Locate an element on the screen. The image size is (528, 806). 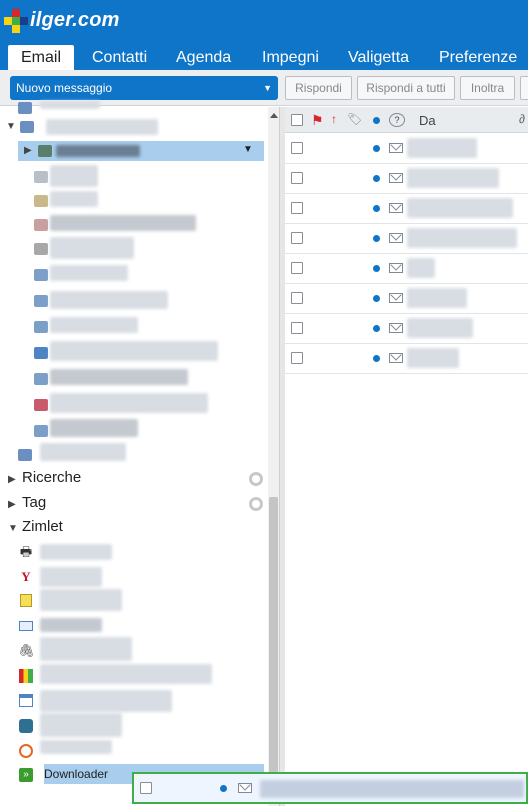
forward-button: Inoltra is located at coordinates (487, 88).